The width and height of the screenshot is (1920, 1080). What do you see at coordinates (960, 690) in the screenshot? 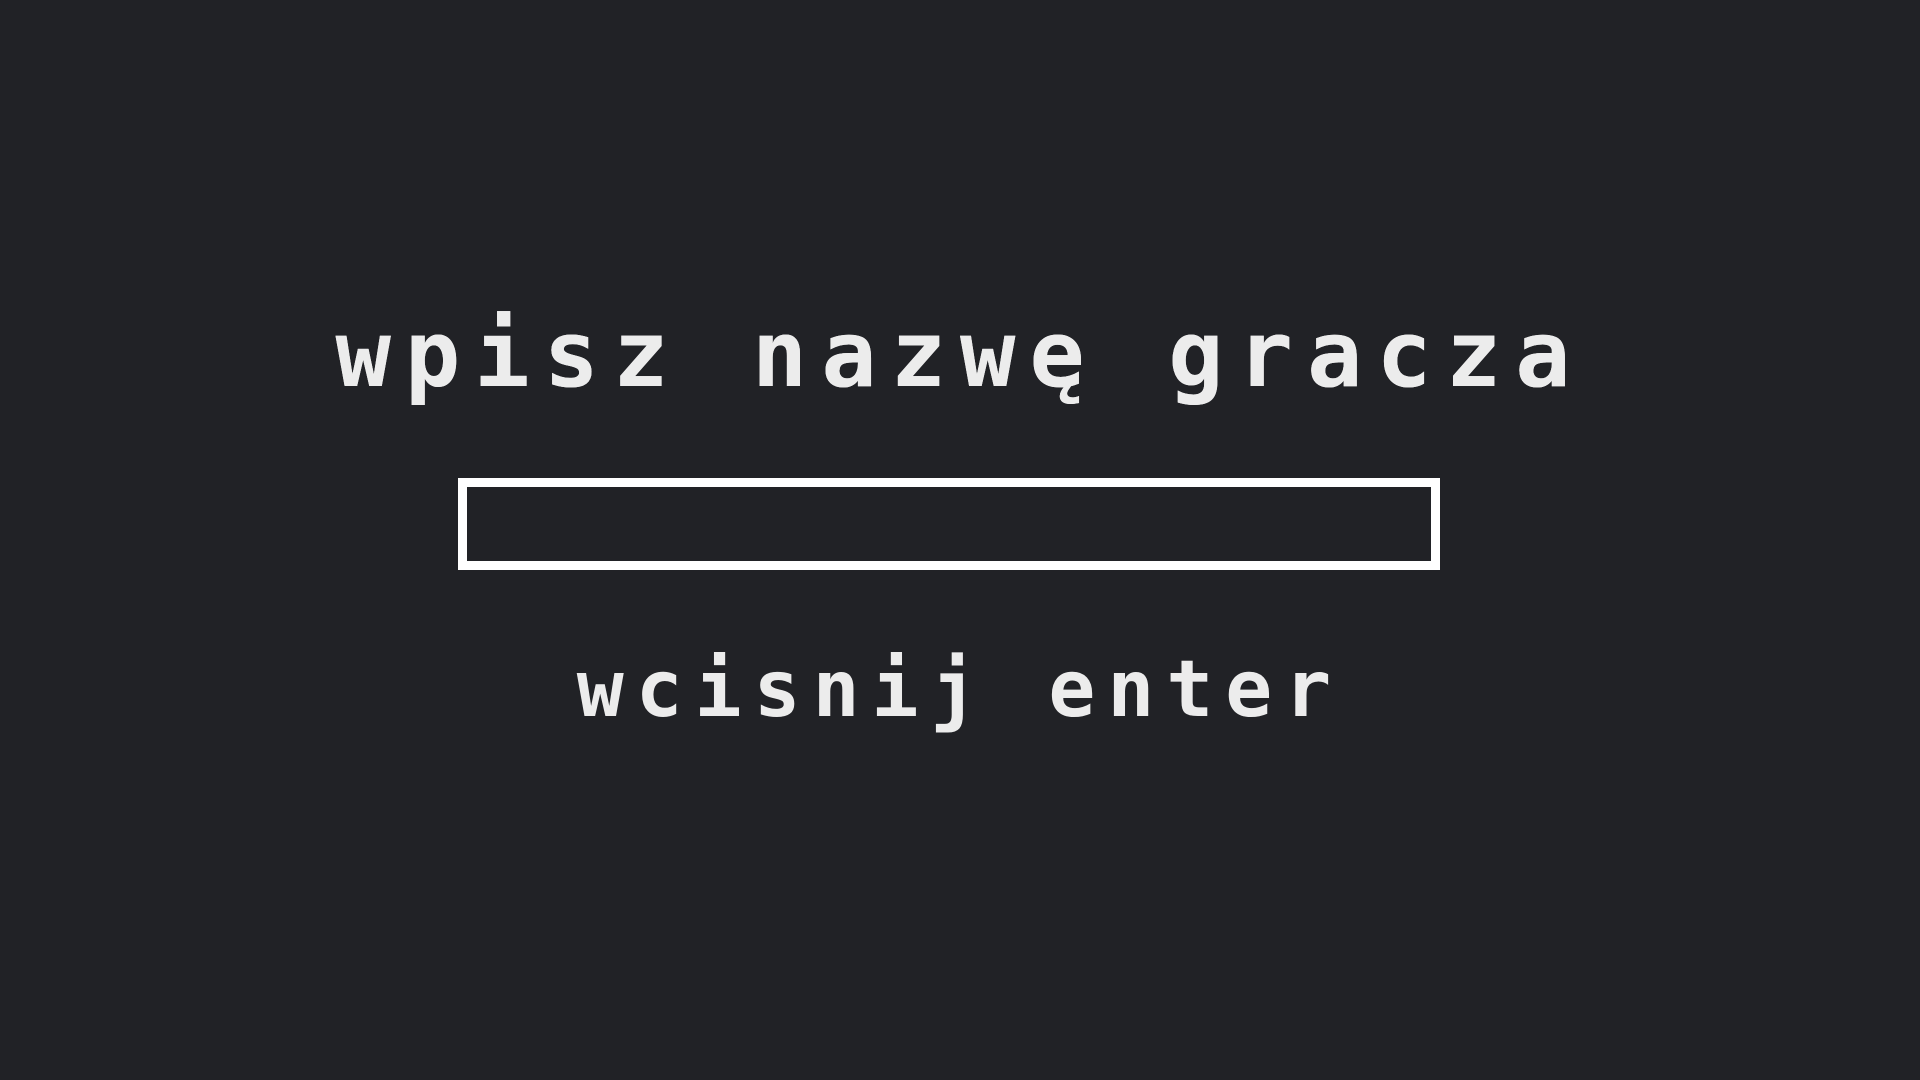
I see `press-enter-hint: wcisnij enter` at bounding box center [960, 690].